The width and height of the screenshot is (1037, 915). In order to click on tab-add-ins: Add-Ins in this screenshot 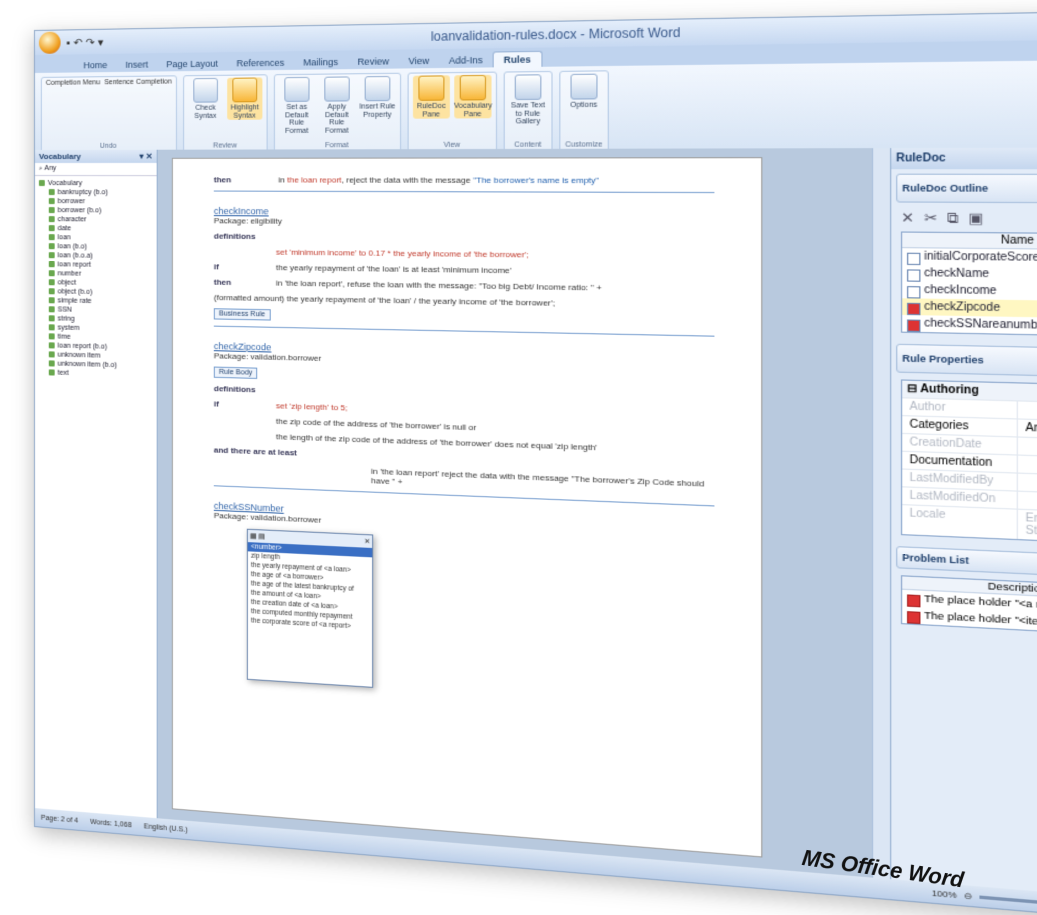, I will do `click(466, 60)`.